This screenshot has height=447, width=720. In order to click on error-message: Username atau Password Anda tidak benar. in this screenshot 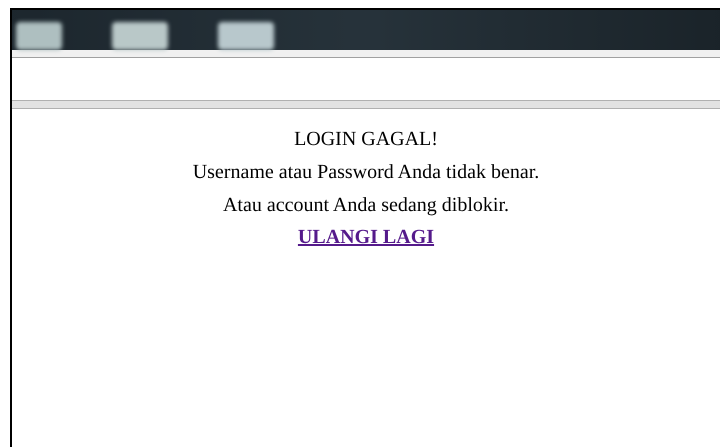, I will do `click(366, 172)`.